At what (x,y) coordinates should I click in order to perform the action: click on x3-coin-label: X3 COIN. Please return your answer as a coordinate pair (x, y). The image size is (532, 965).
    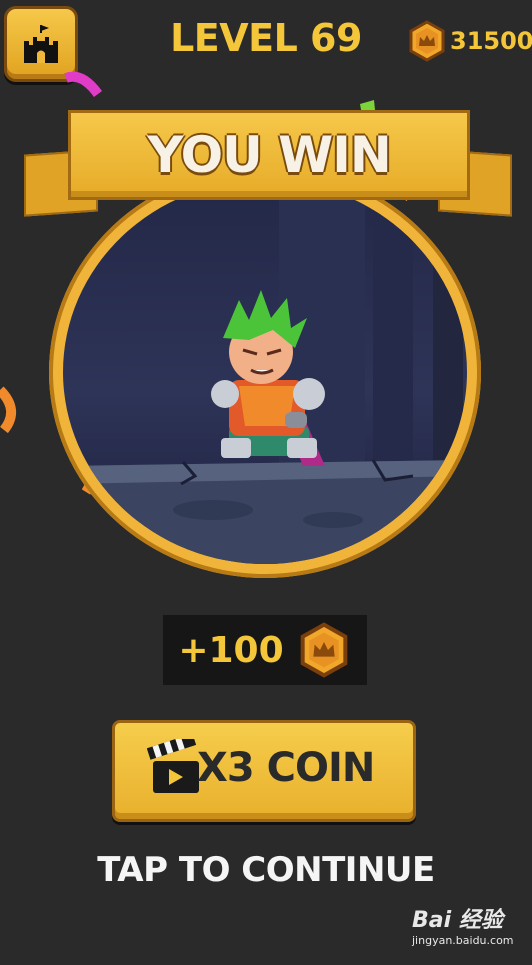
    Looking at the image, I should click on (286, 768).